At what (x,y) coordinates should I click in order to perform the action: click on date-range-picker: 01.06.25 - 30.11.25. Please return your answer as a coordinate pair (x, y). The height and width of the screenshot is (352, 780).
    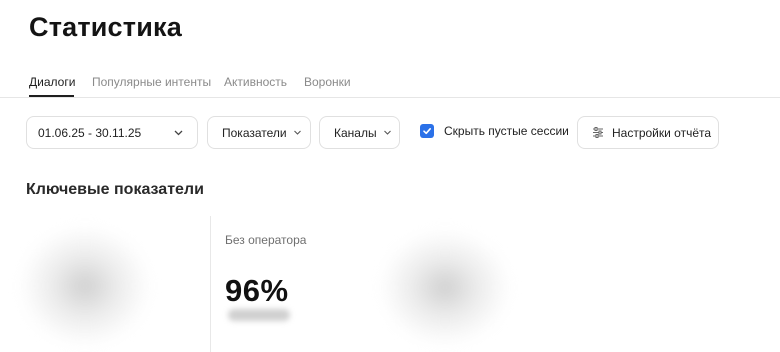
    Looking at the image, I should click on (112, 132).